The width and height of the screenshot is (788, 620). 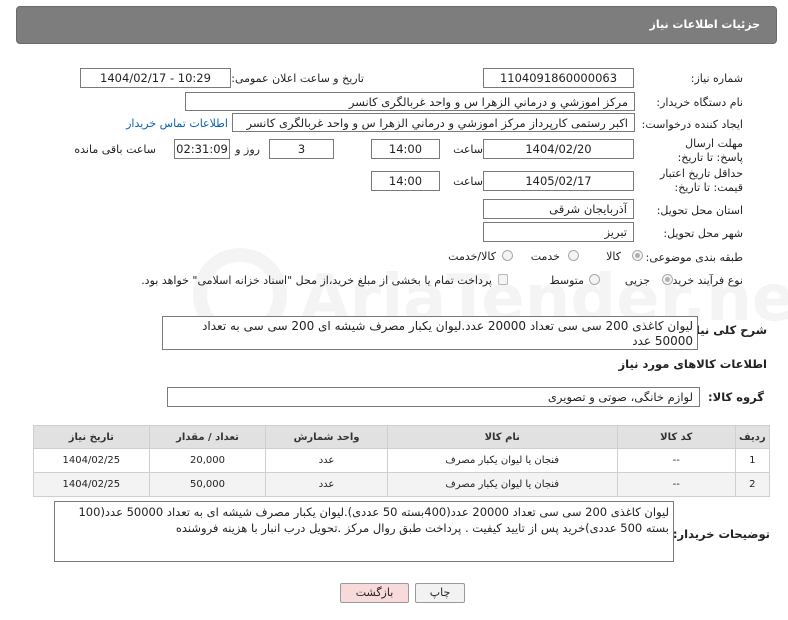 What do you see at coordinates (699, 102) in the screenshot?
I see `buyer-org-label: نام دستگاه خریدار:` at bounding box center [699, 102].